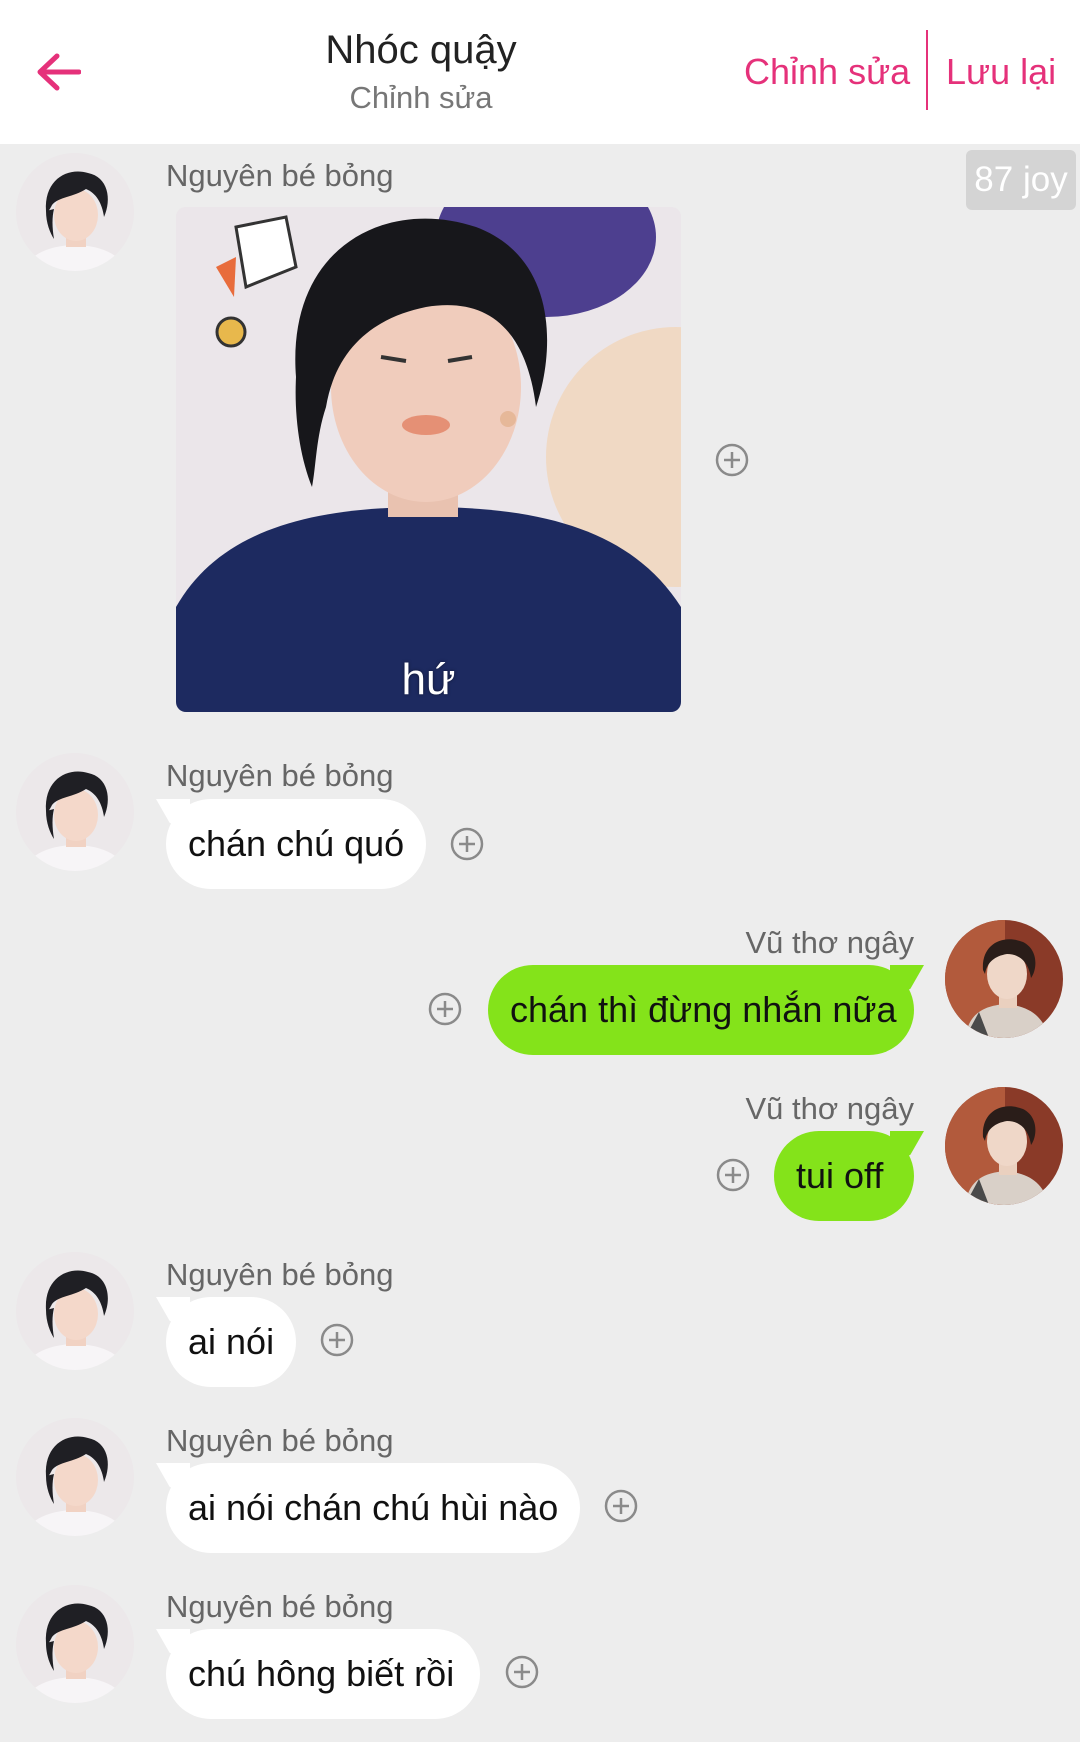  I want to click on sticker-illustration, so click(428, 459).